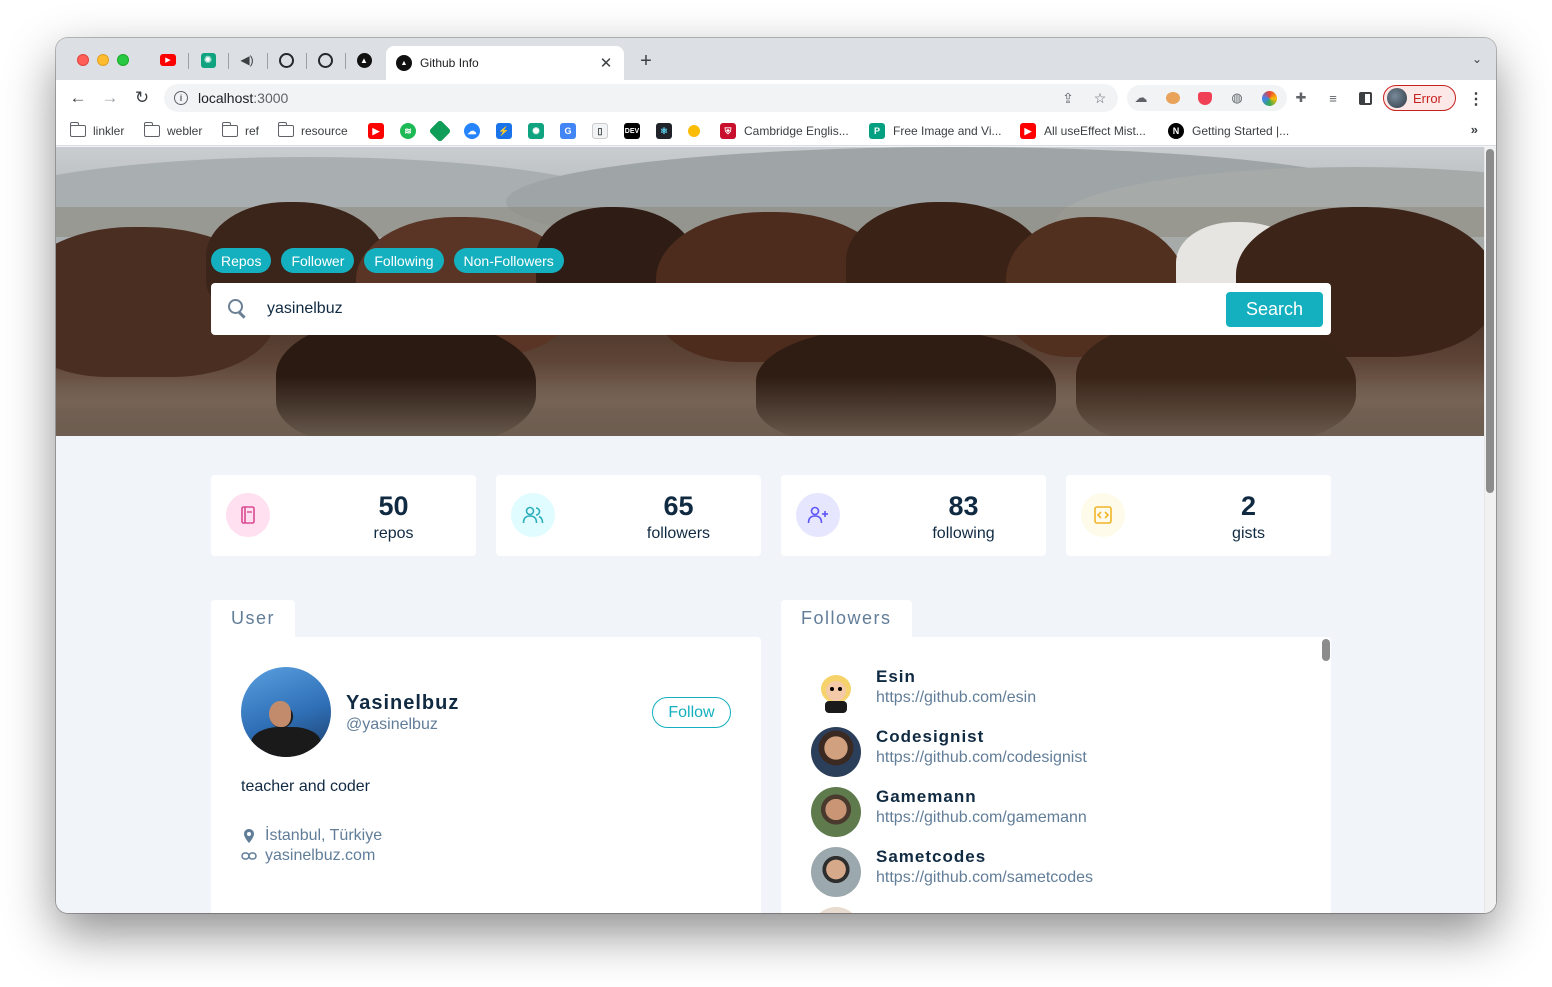 The height and width of the screenshot is (987, 1552). Describe the element at coordinates (343, 515) in the screenshot. I see `stat-card-repos: 50 repos` at that location.